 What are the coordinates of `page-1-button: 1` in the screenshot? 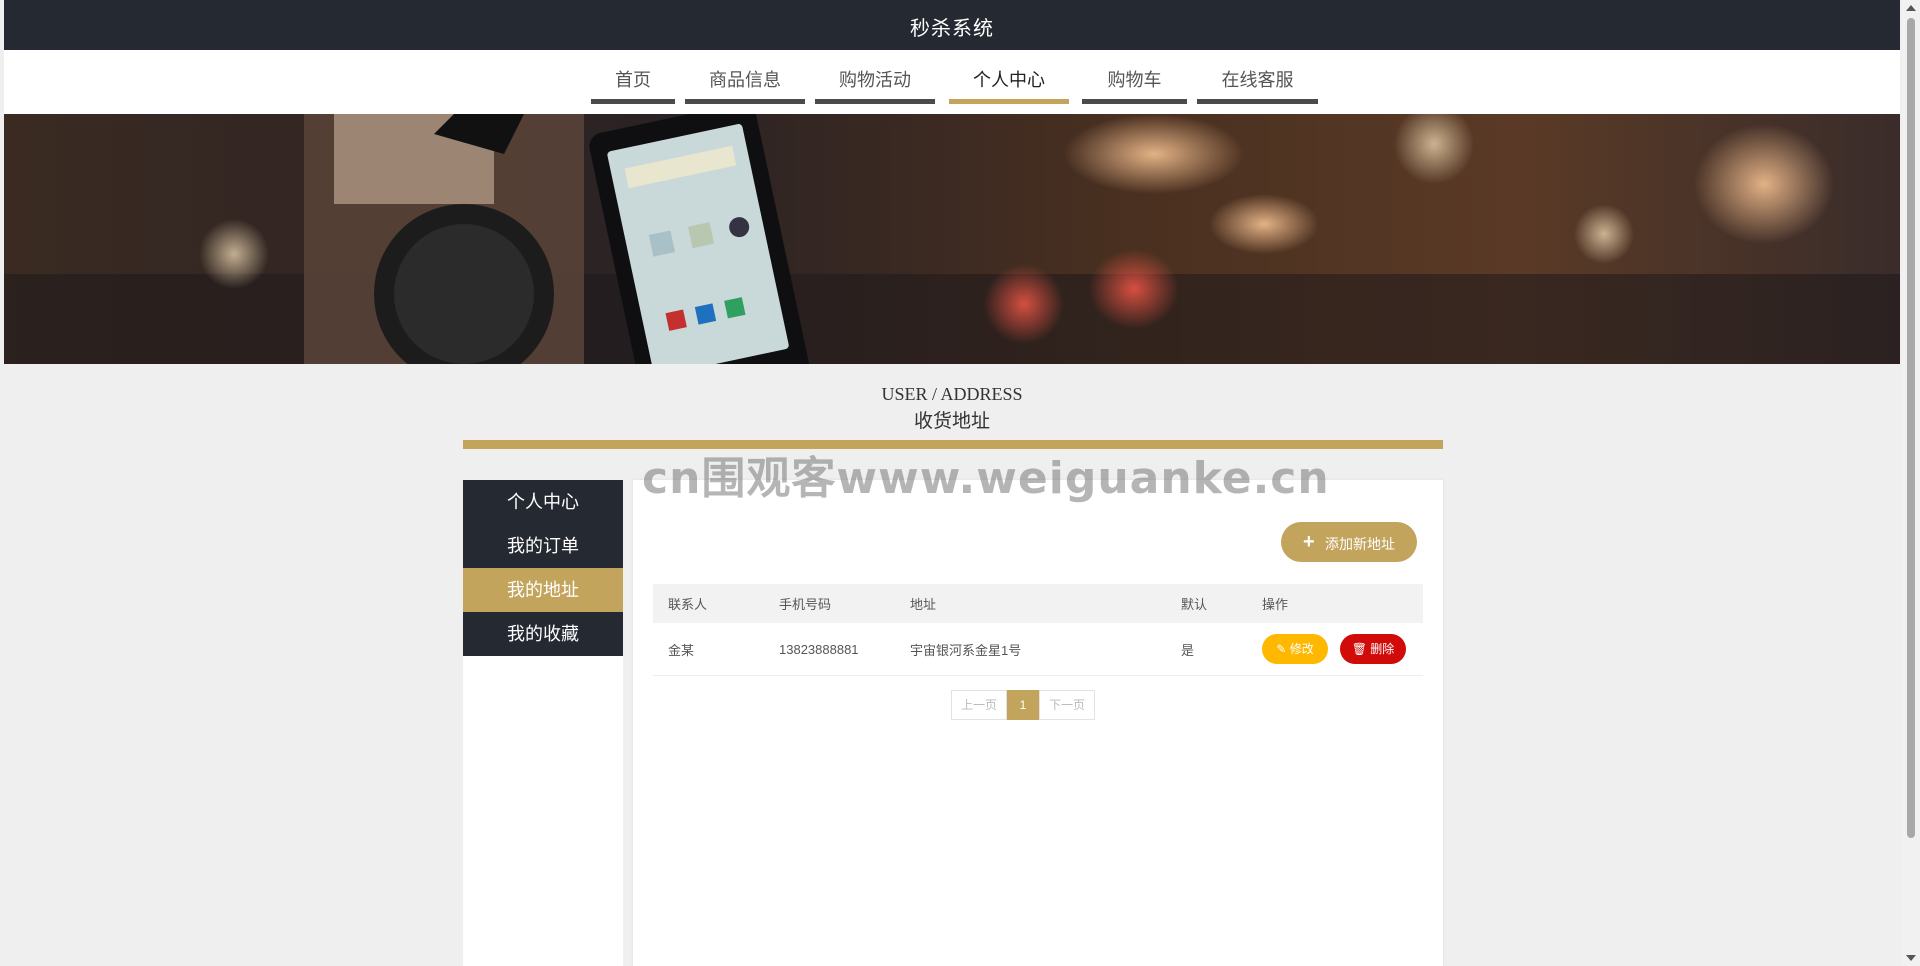 It's located at (1023, 705).